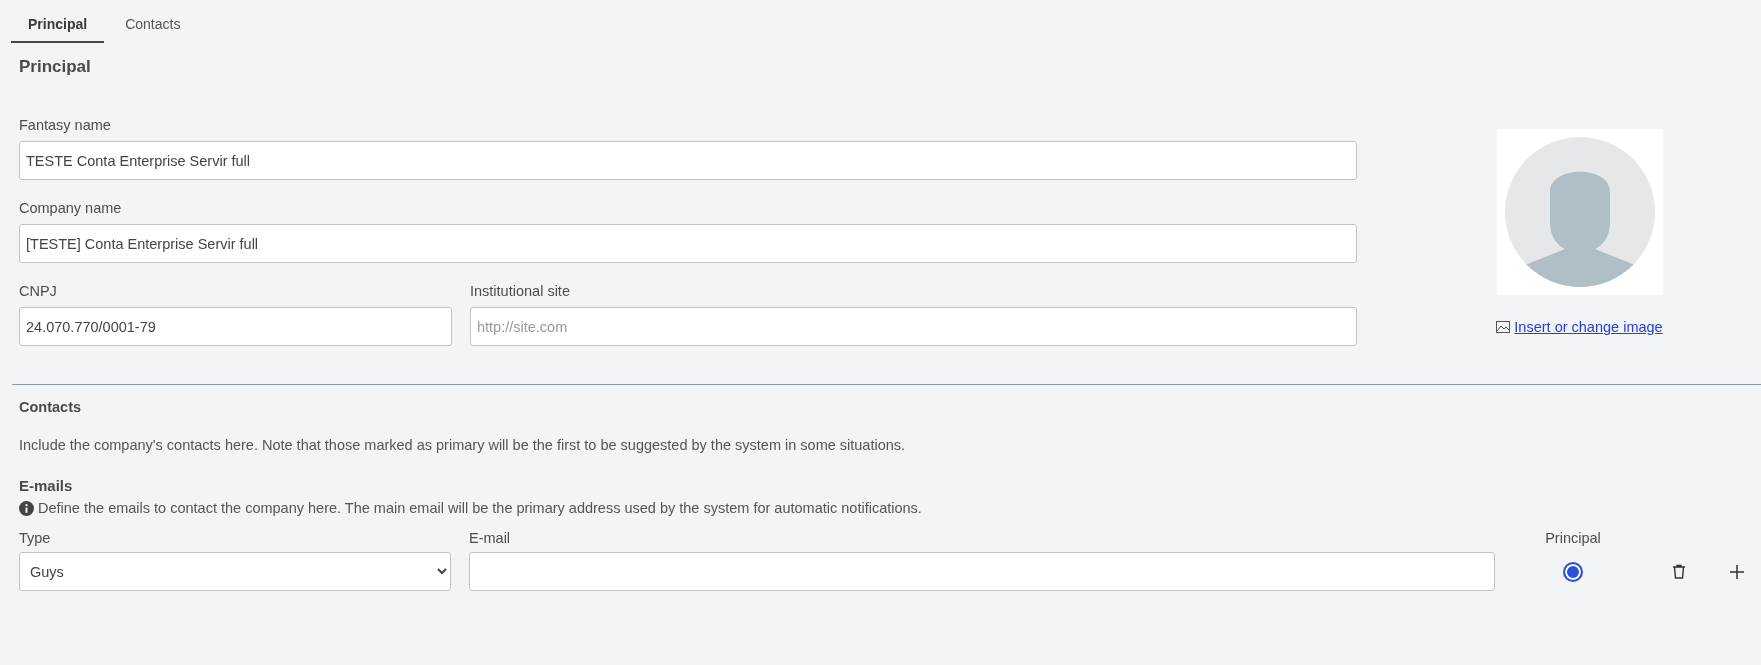  What do you see at coordinates (58, 24) in the screenshot?
I see `tab: Principal` at bounding box center [58, 24].